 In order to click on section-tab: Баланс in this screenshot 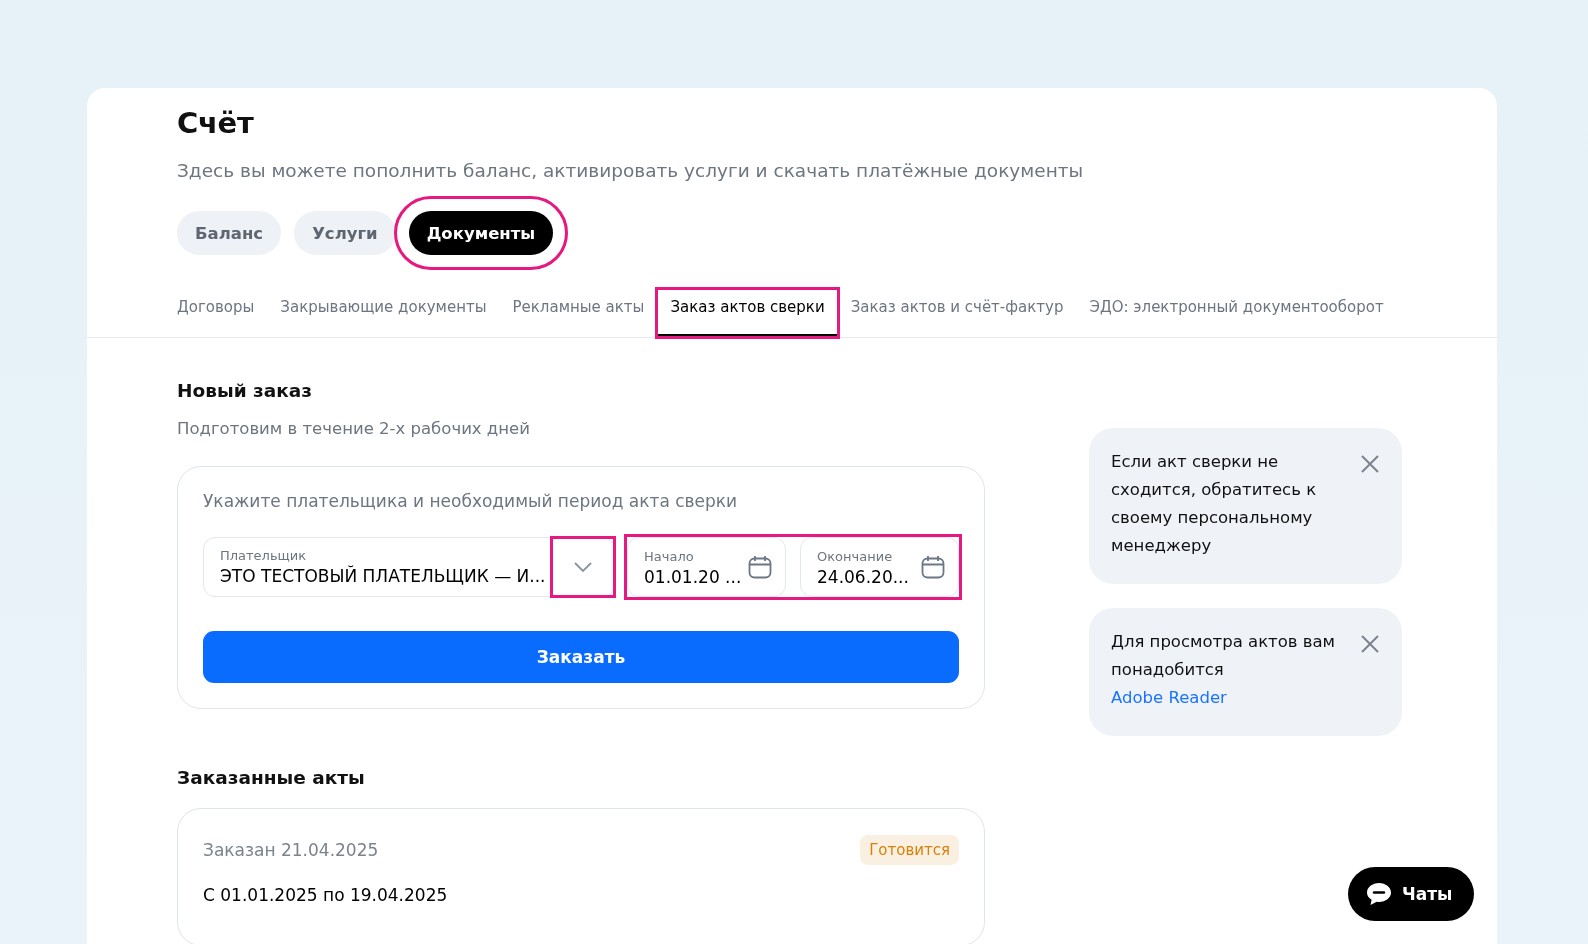, I will do `click(229, 233)`.